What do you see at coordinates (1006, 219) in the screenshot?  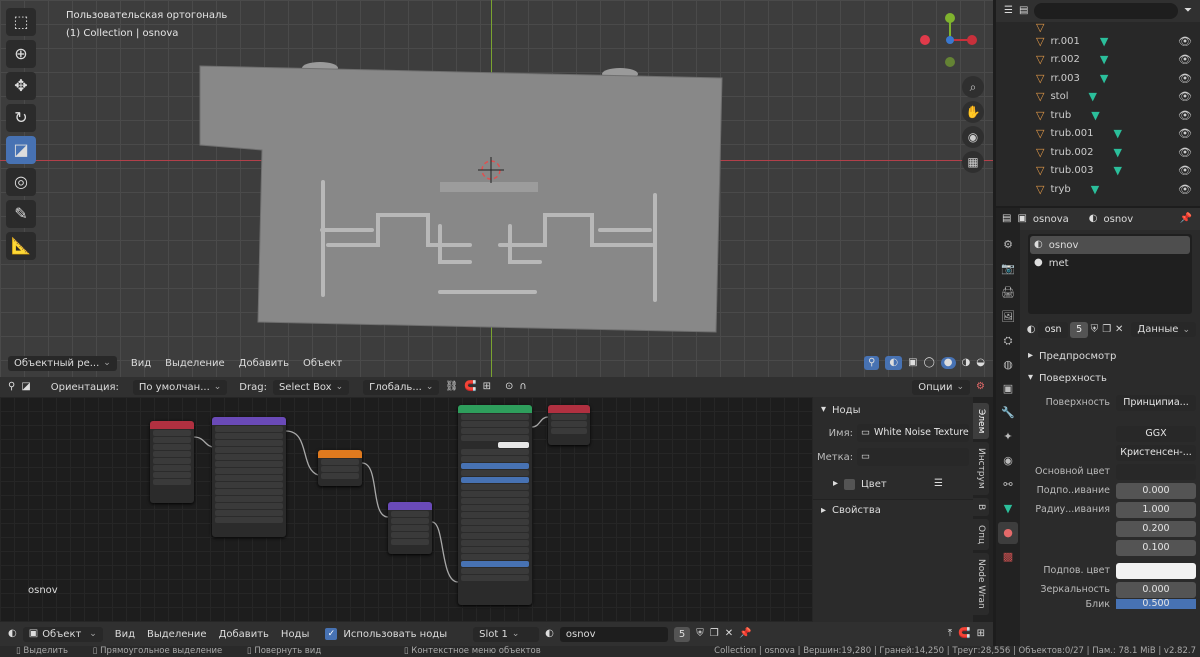 I see `editor-type-icon: ▤` at bounding box center [1006, 219].